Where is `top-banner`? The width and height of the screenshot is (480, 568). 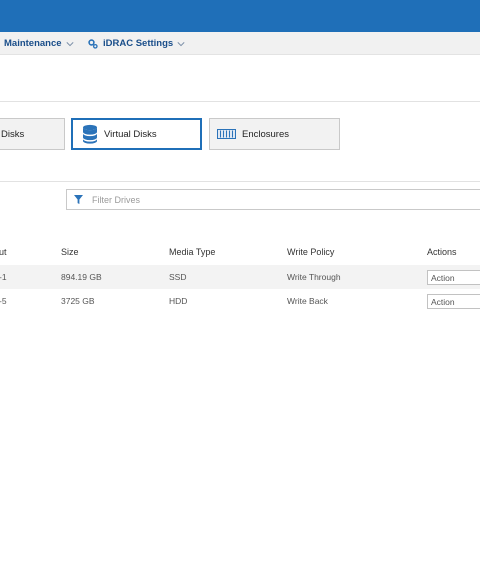
top-banner is located at coordinates (240, 16).